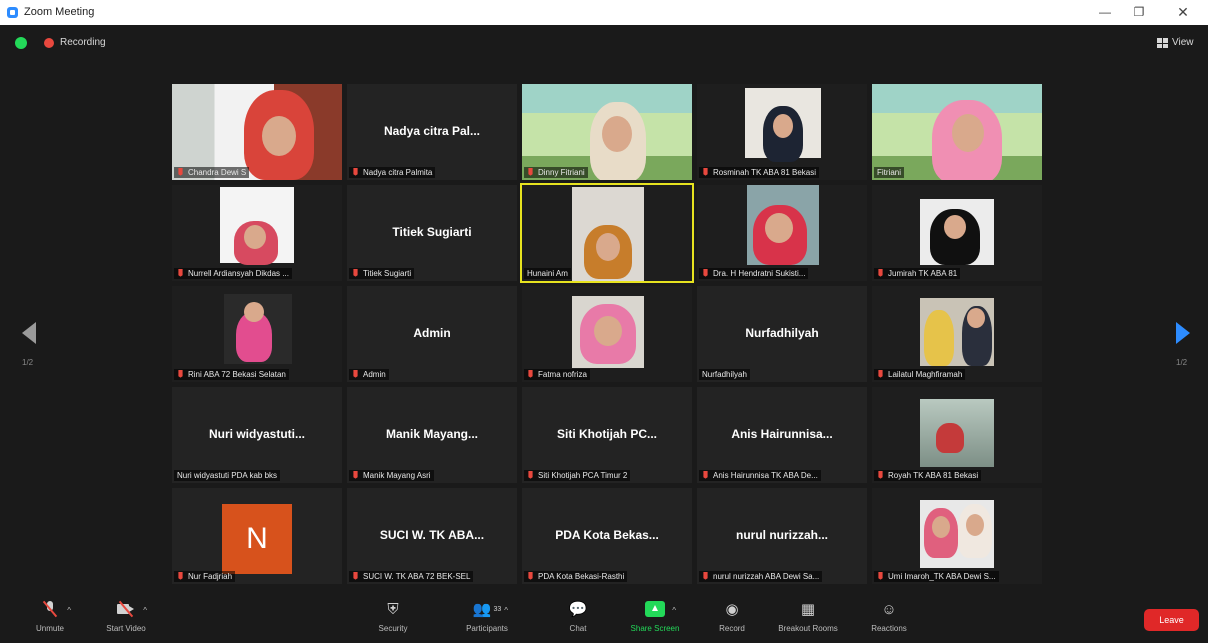  I want to click on record-label: Record, so click(732, 628).